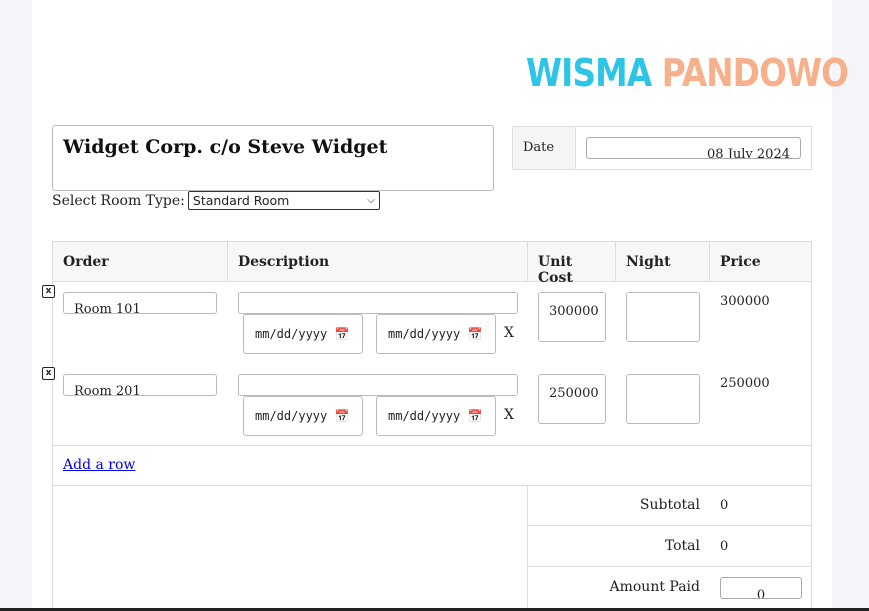  I want to click on hotel-logo: WISMA PANDOWO, so click(687, 73).